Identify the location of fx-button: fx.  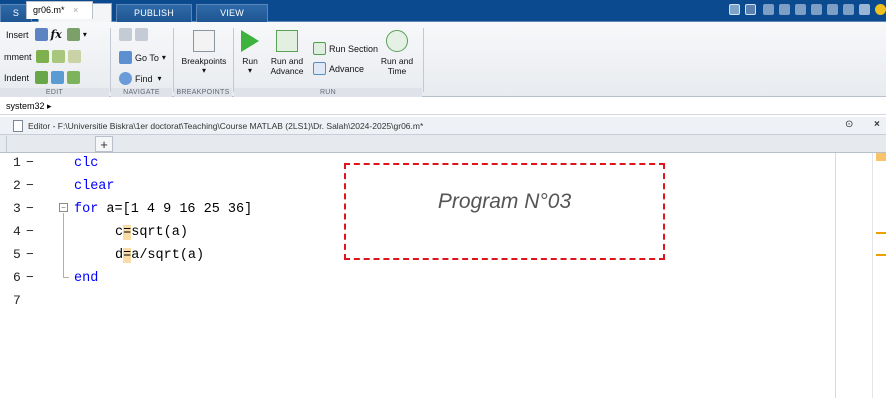
(56, 34).